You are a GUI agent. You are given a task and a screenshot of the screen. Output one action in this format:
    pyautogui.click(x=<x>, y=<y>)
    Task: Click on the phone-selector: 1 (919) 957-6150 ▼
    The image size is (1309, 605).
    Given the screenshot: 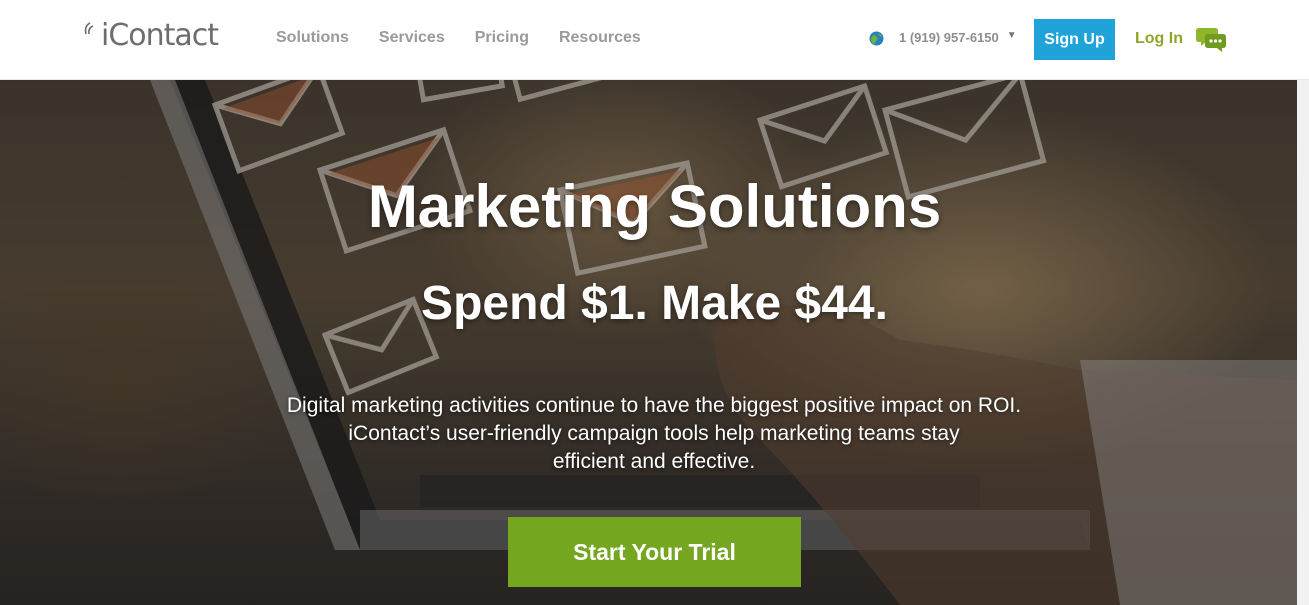 What is the action you would take?
    pyautogui.click(x=943, y=38)
    